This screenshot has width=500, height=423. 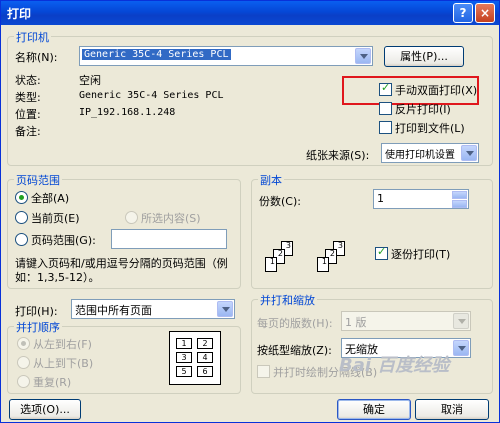 I want to click on watermark: Bai 百度经验, so click(x=394, y=365).